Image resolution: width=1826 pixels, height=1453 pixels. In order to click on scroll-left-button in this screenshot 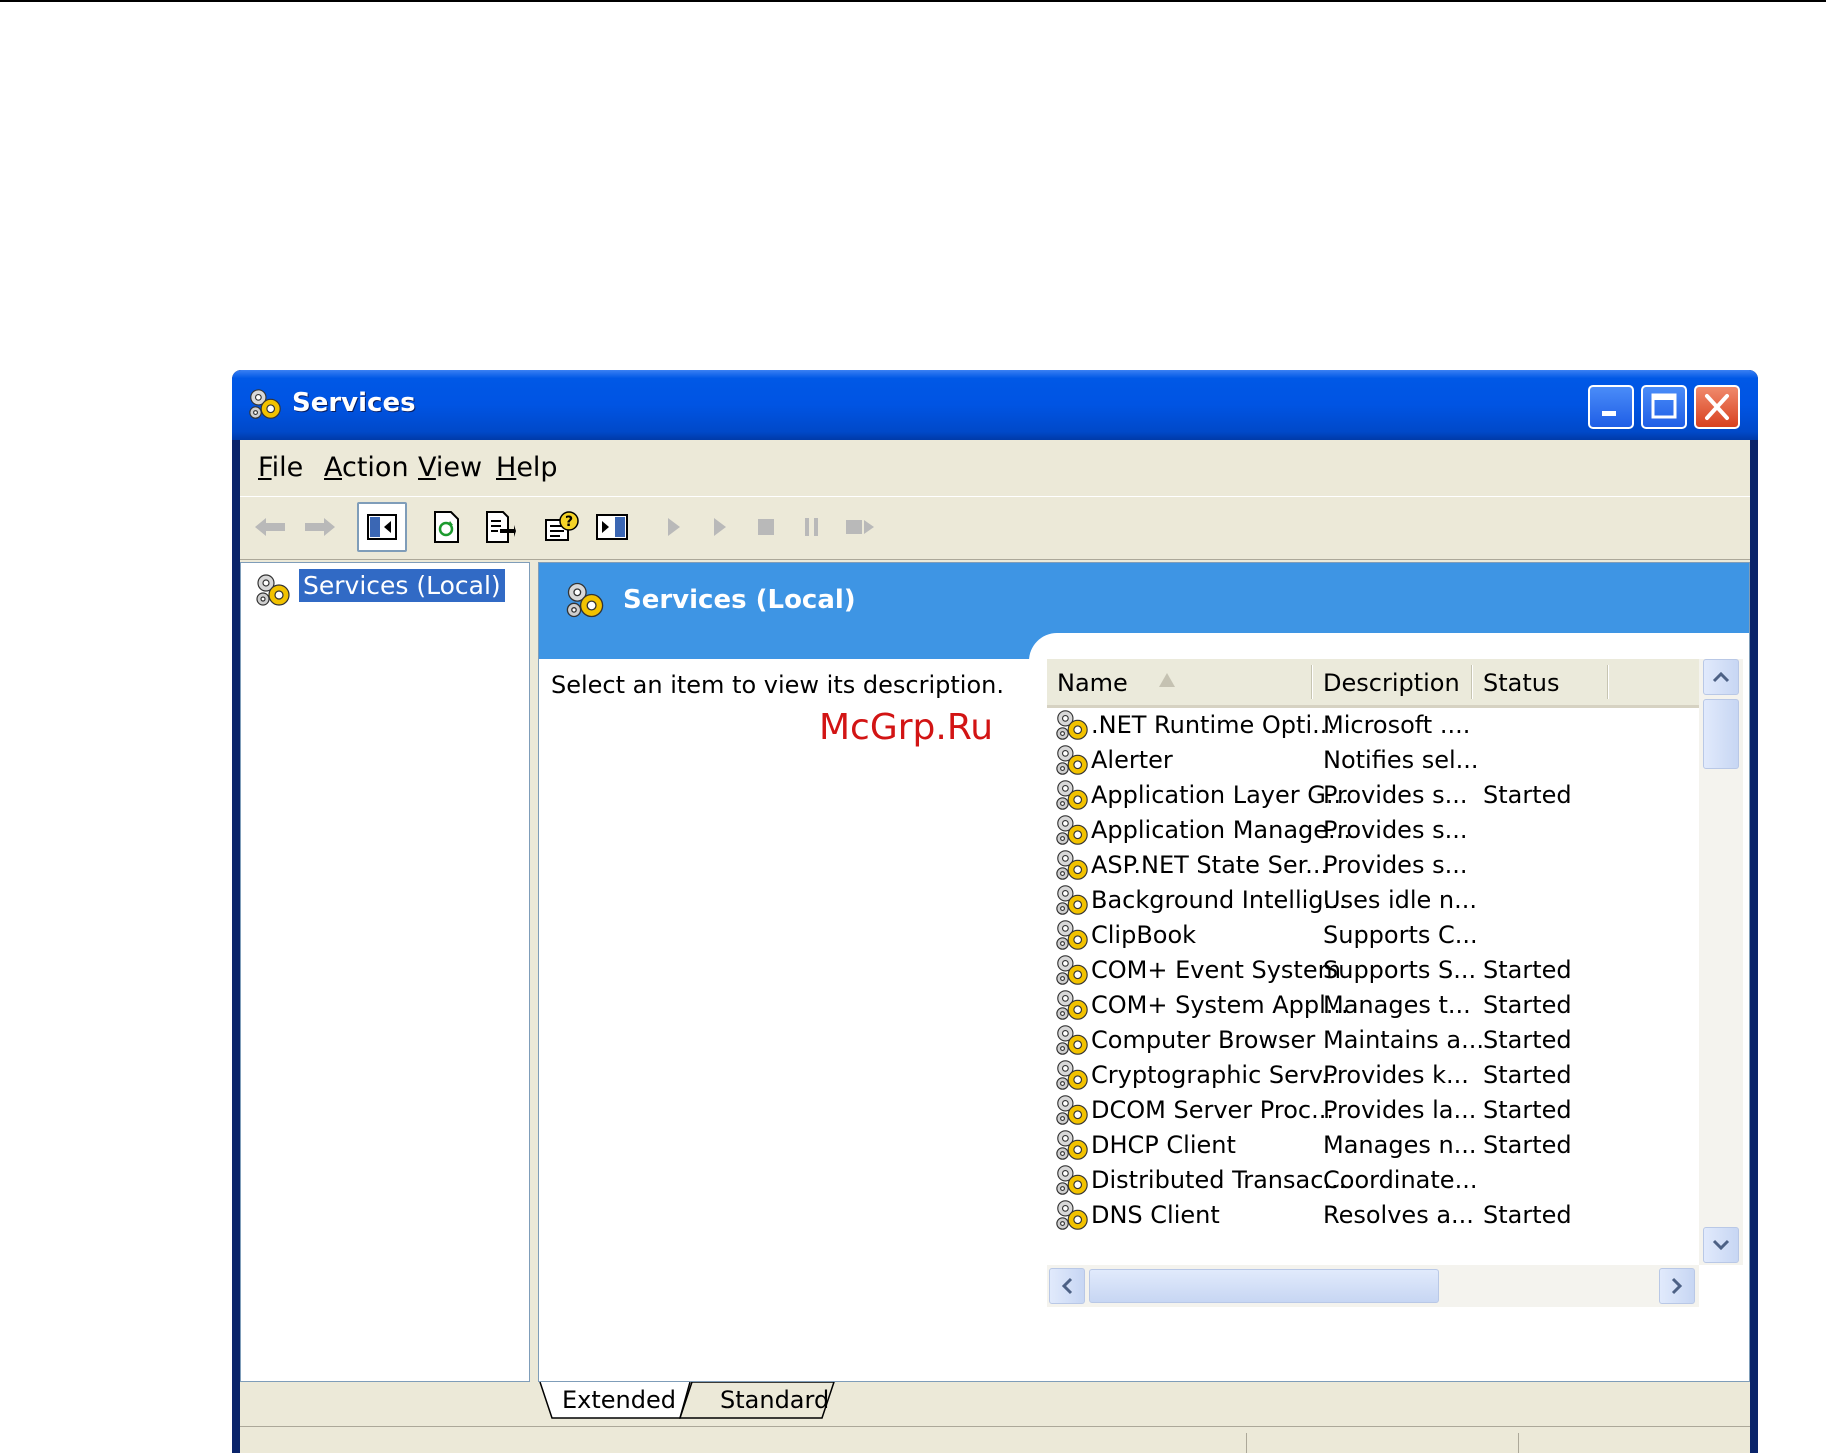, I will do `click(1067, 1286)`.